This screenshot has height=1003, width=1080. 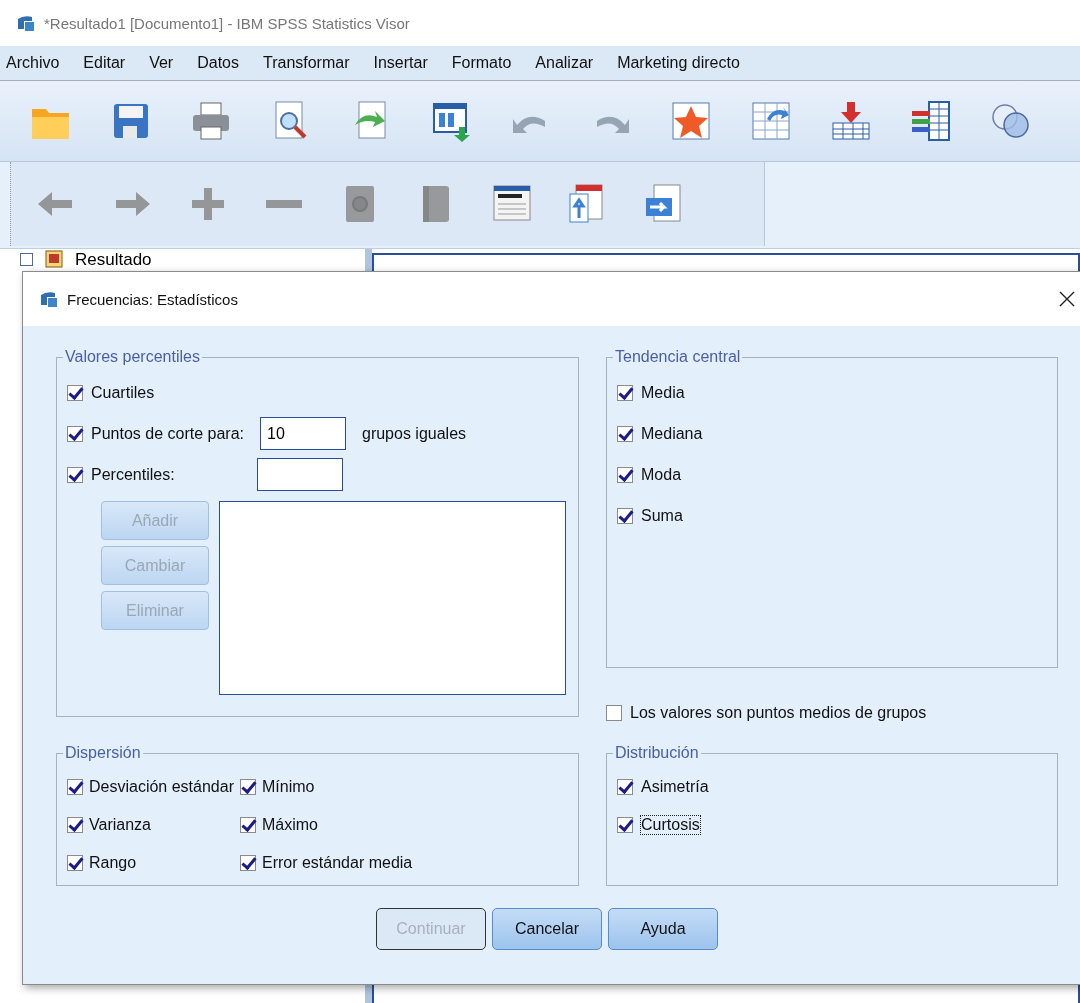 I want to click on menu-item: Ver, so click(x=161, y=63).